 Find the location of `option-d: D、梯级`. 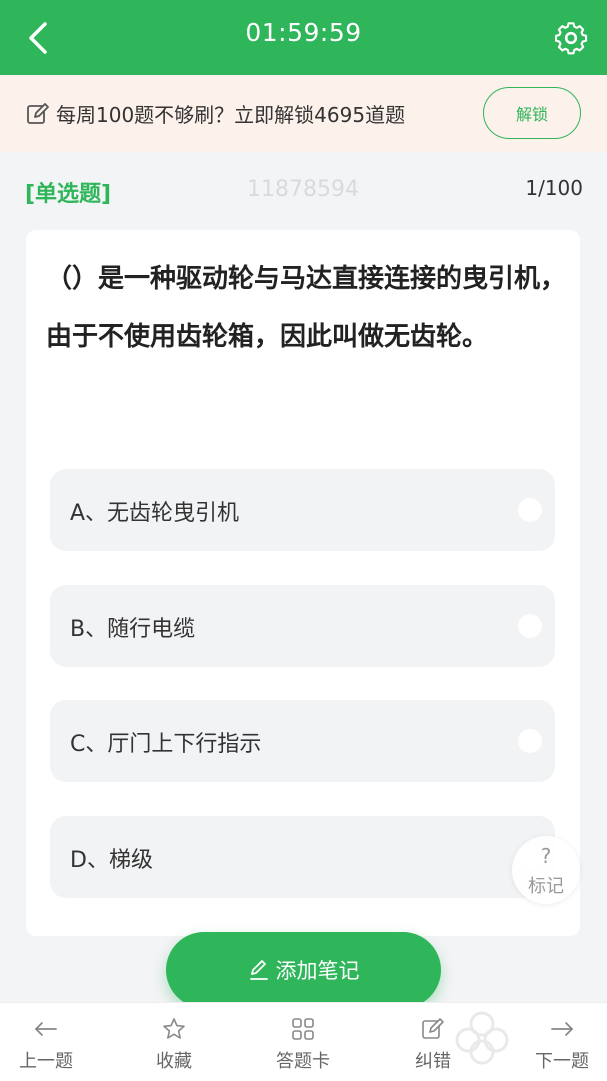

option-d: D、梯级 is located at coordinates (302, 857).